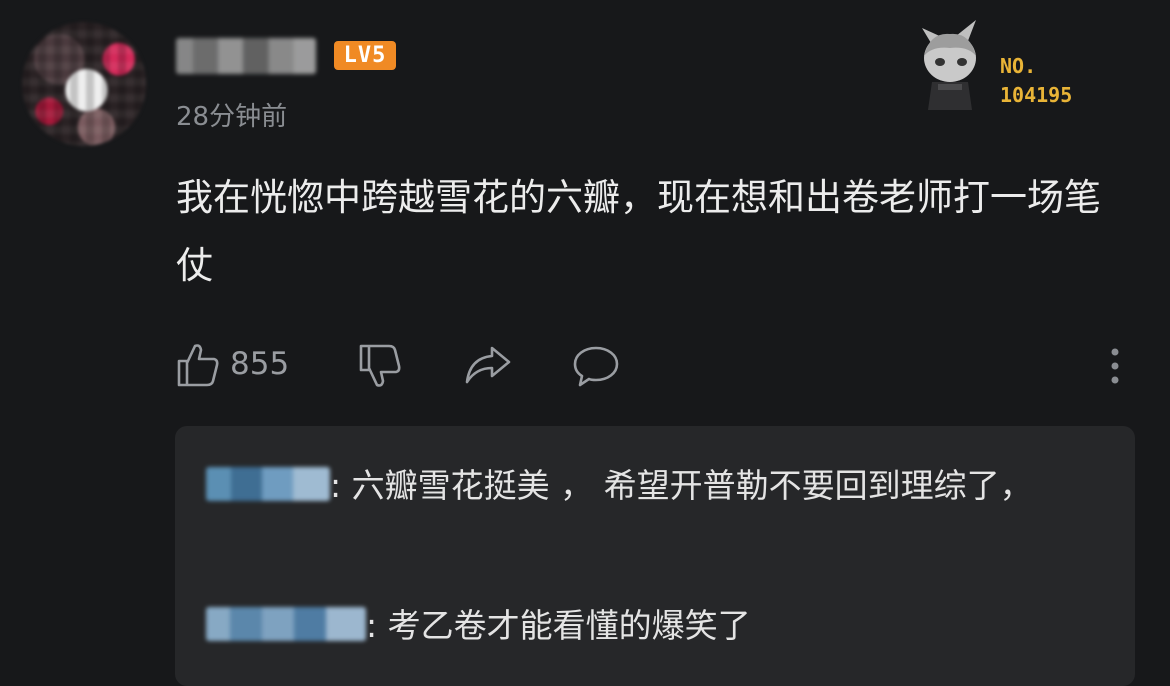 The height and width of the screenshot is (686, 1170). I want to click on share-icon, so click(488, 365).